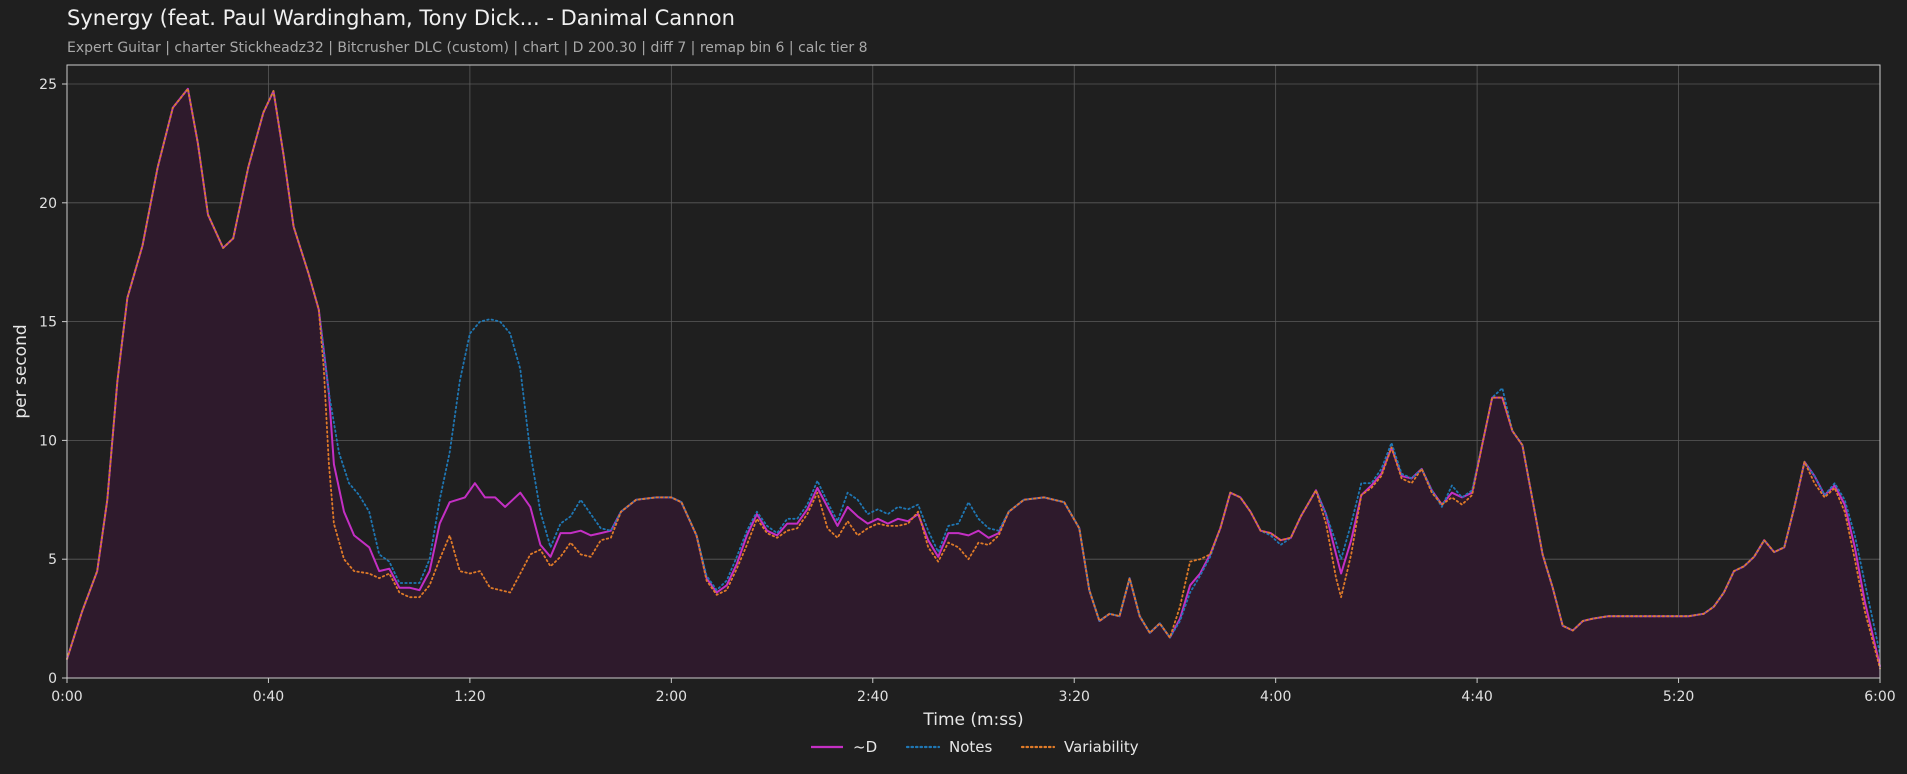  I want to click on y-tick-label: 15, so click(48, 323).